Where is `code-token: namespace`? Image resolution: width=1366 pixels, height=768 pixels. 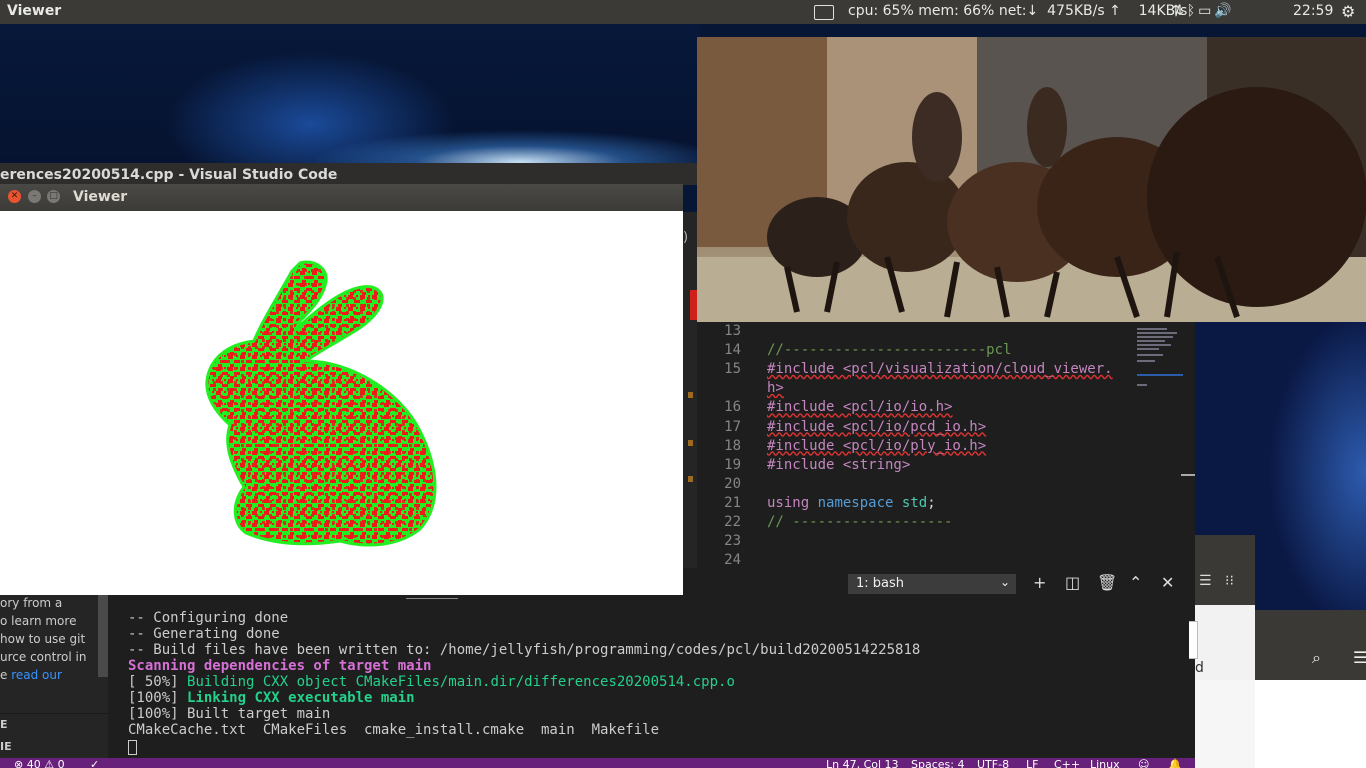
code-token: namespace is located at coordinates (855, 502).